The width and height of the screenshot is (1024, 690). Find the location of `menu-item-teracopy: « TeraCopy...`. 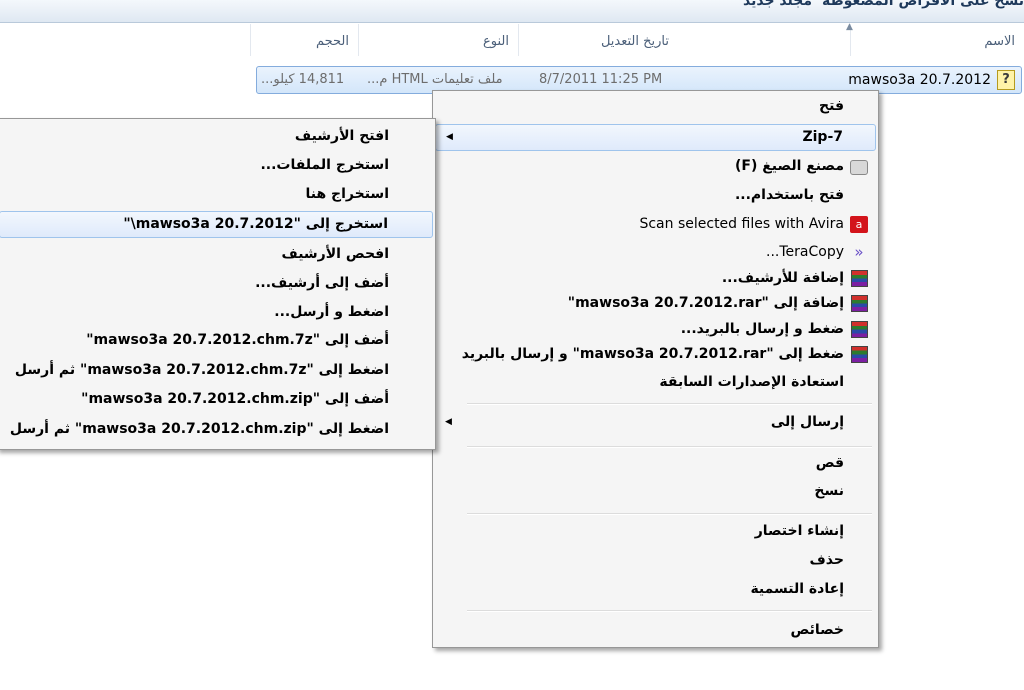

menu-item-teracopy: « TeraCopy... is located at coordinates (655, 252).